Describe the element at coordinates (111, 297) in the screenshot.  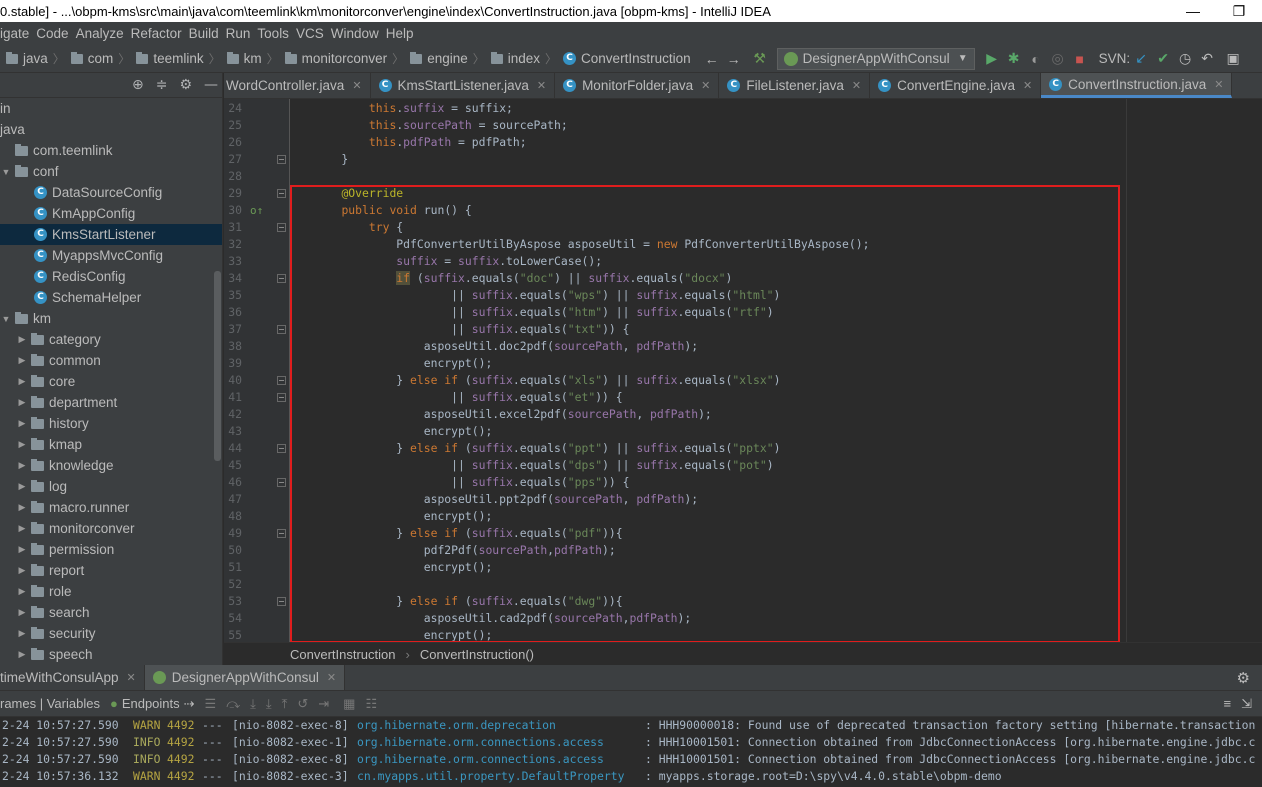
I see `tree-item-schemahelper: C SchemaHelper` at that location.